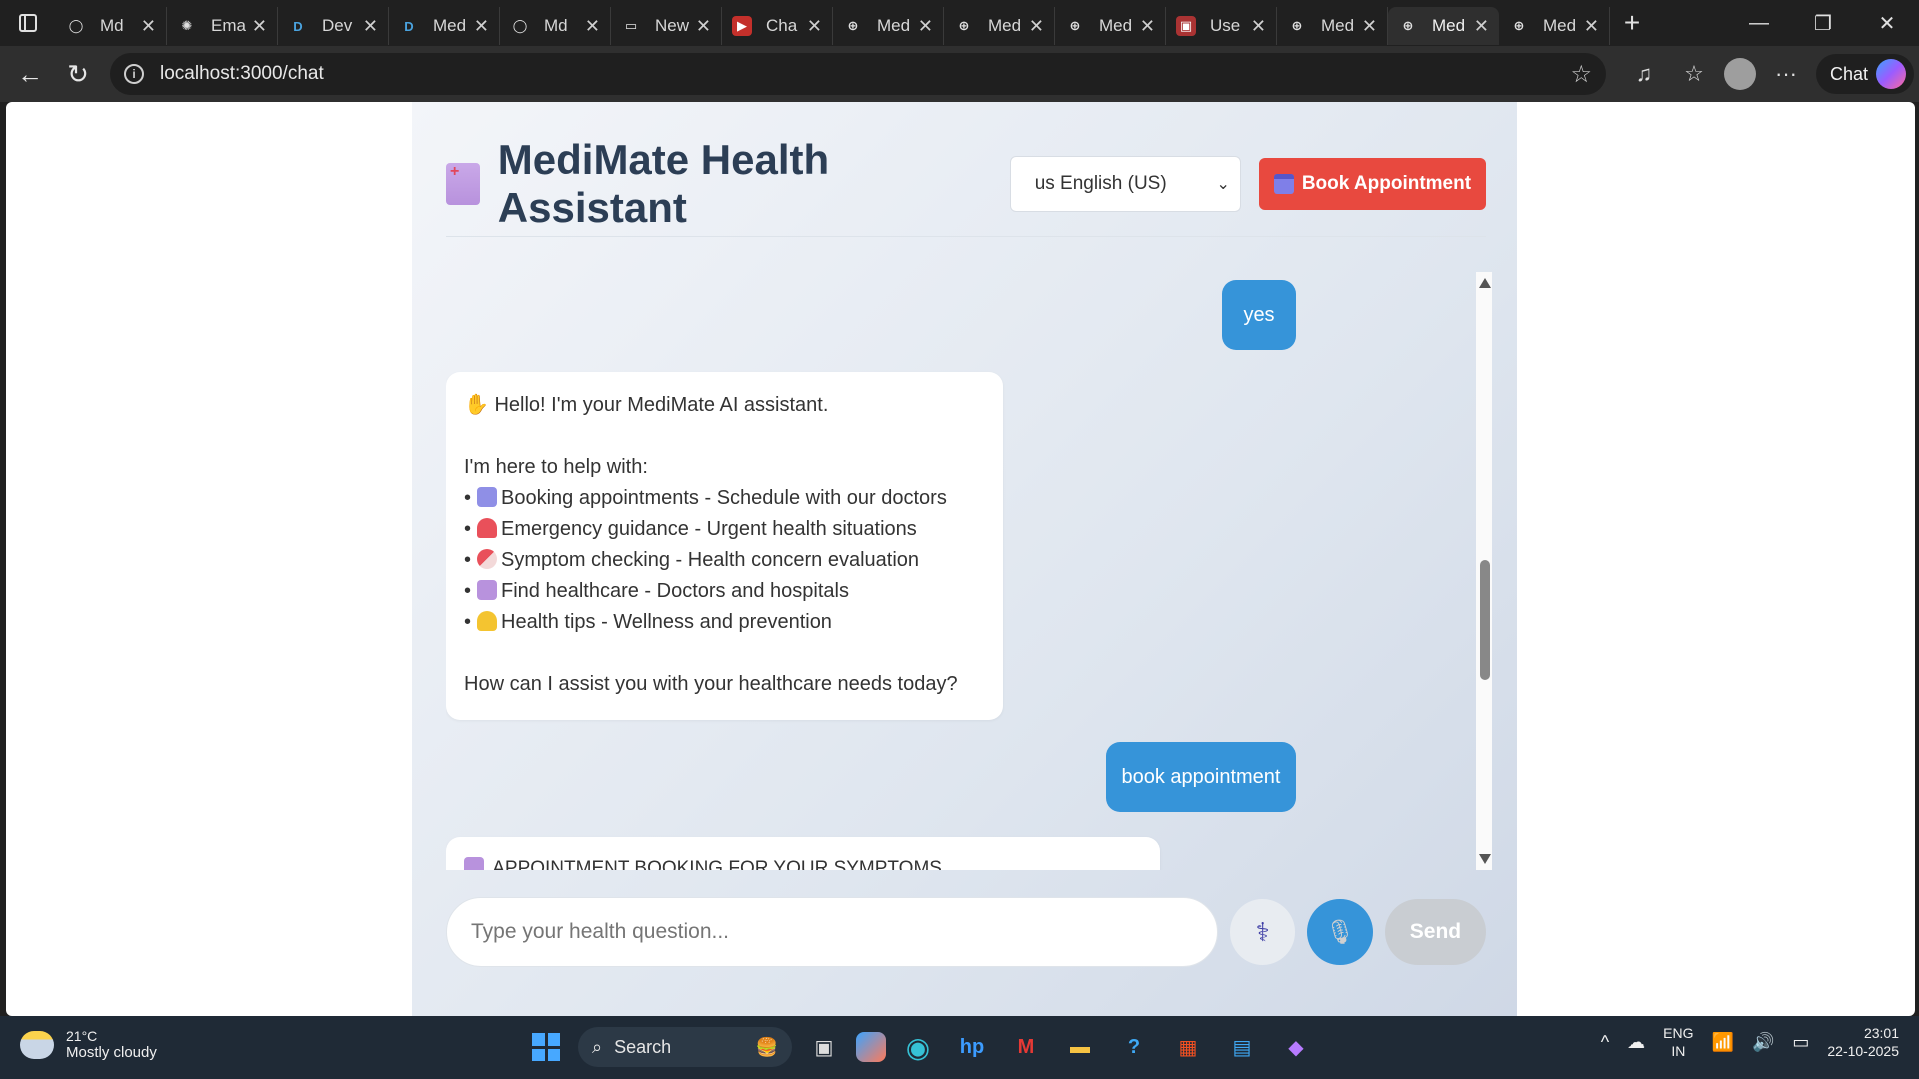  Describe the element at coordinates (972, 1047) in the screenshot. I see `hp-icon: hp` at that location.